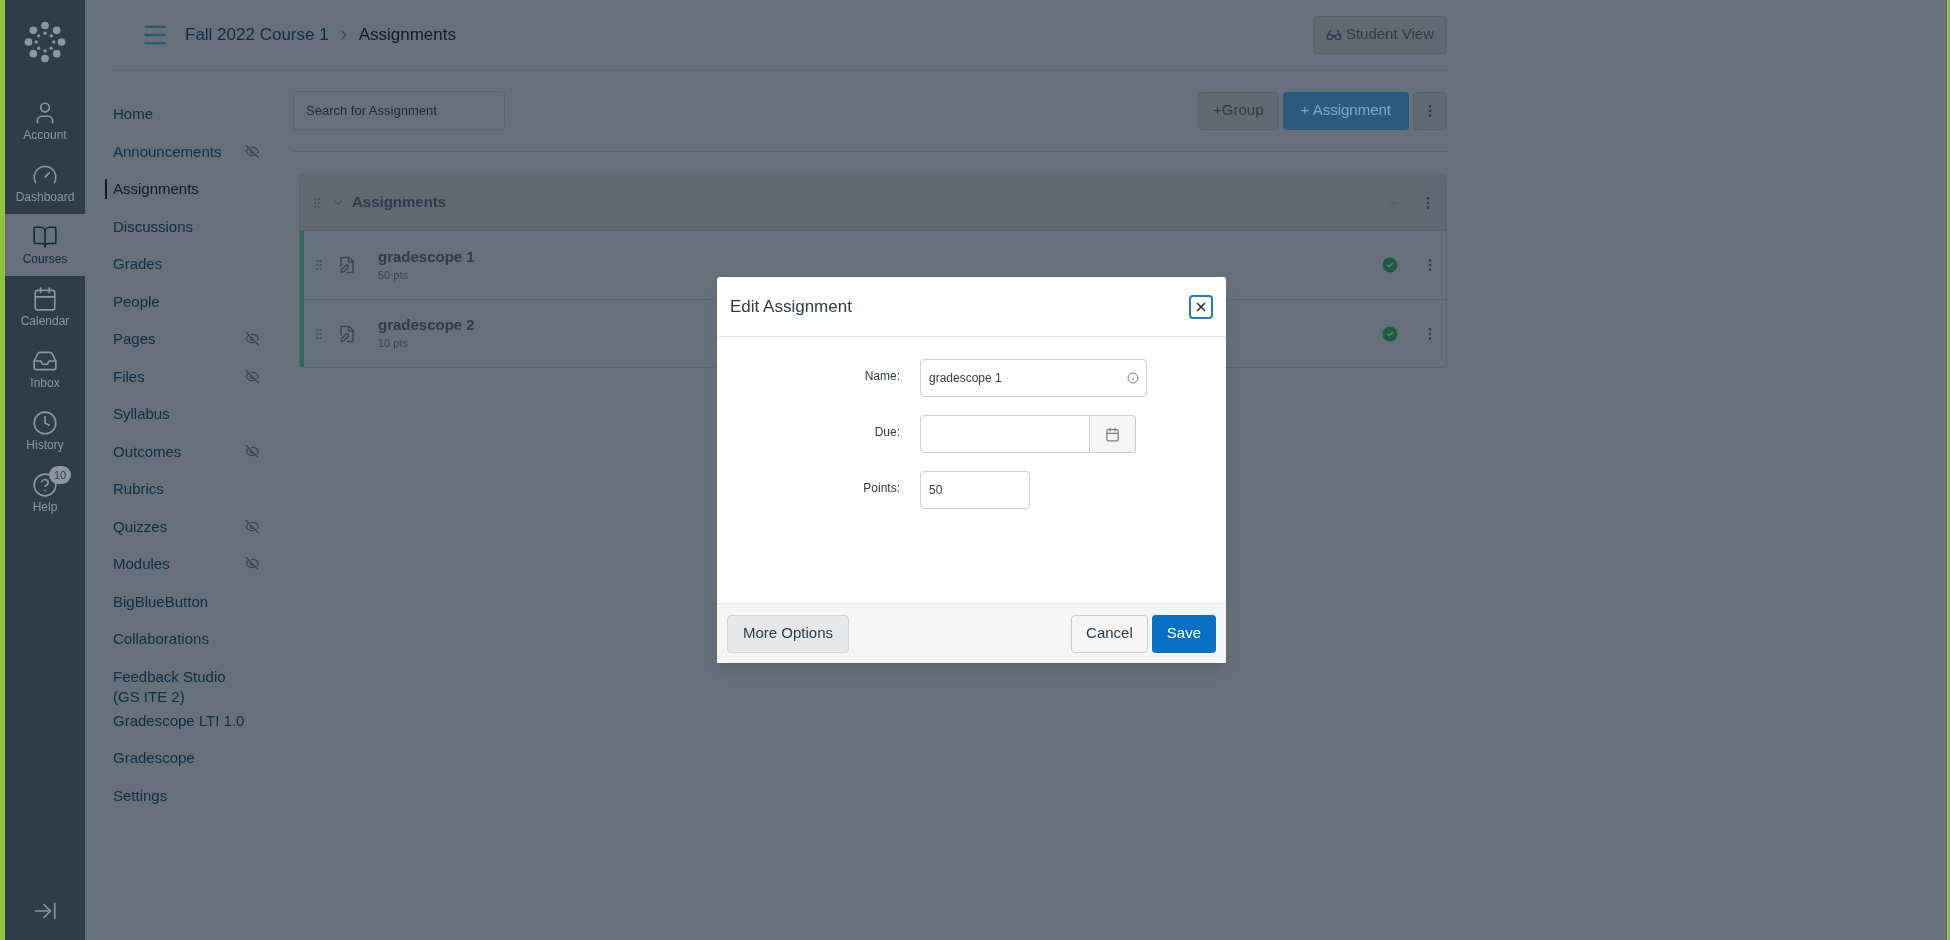  Describe the element at coordinates (177, 489) in the screenshot. I see `course-nav-link: Rubrics` at that location.